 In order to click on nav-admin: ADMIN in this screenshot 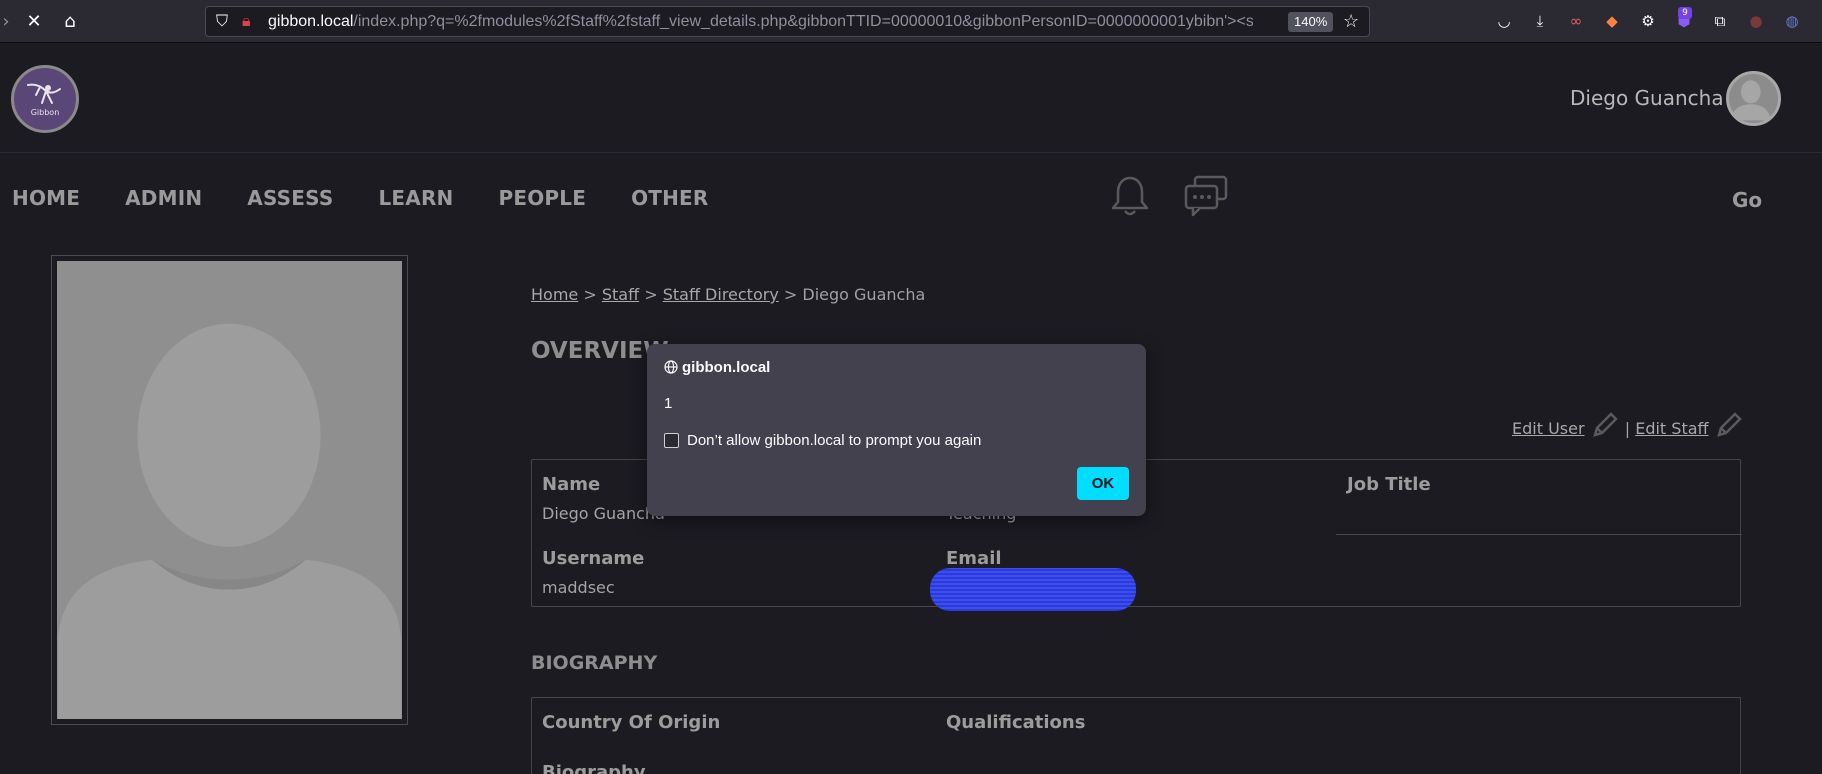, I will do `click(163, 198)`.